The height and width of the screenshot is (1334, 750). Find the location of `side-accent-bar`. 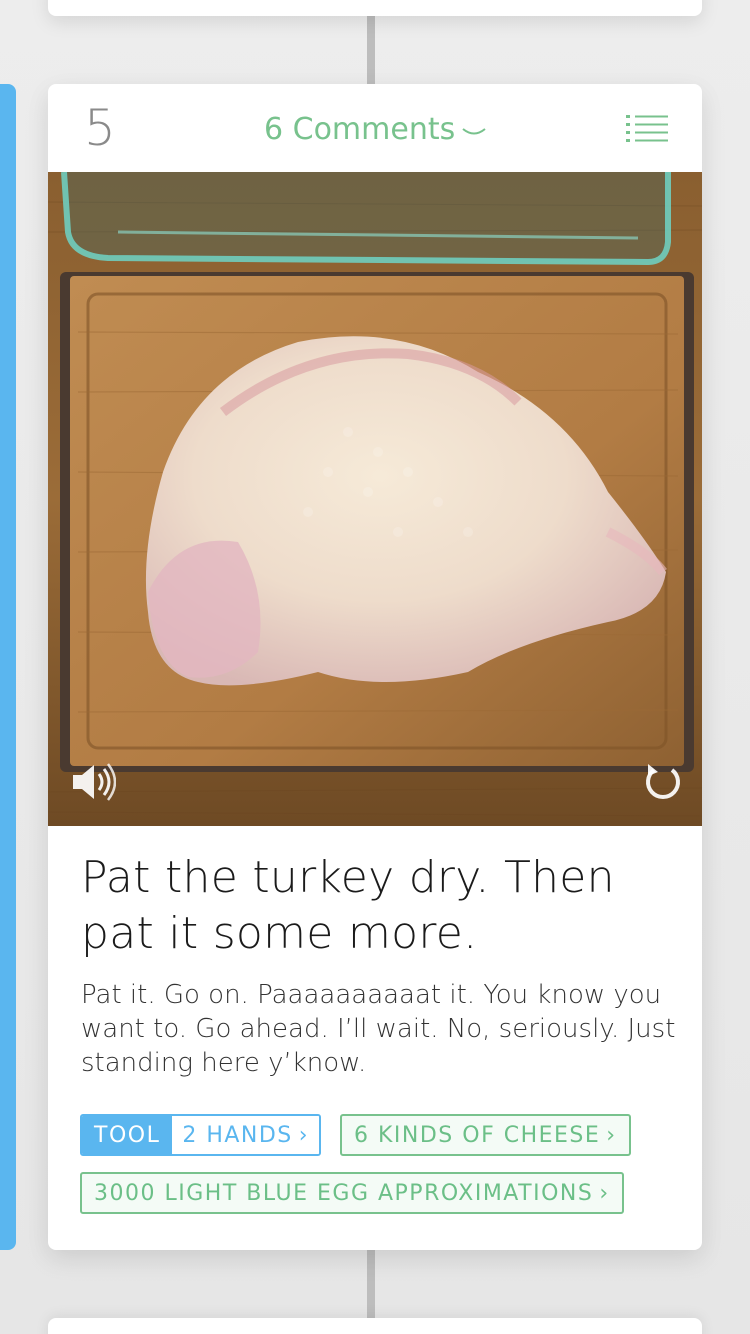

side-accent-bar is located at coordinates (8, 667).